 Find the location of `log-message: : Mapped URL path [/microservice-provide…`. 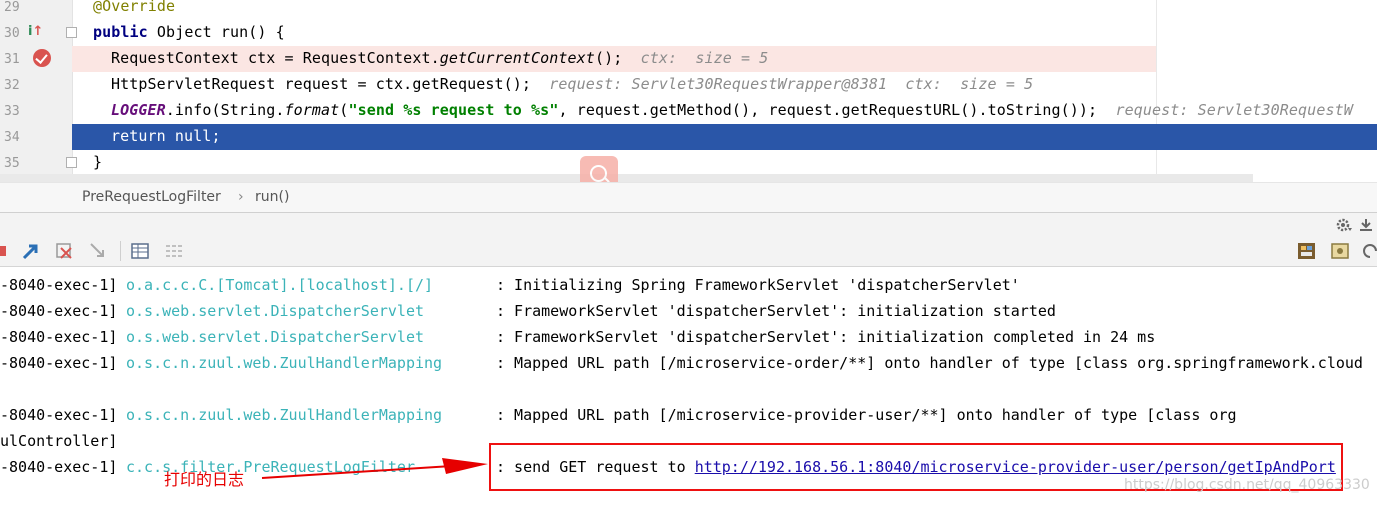

log-message: : Mapped URL path [/microservice-provide… is located at coordinates (866, 415).